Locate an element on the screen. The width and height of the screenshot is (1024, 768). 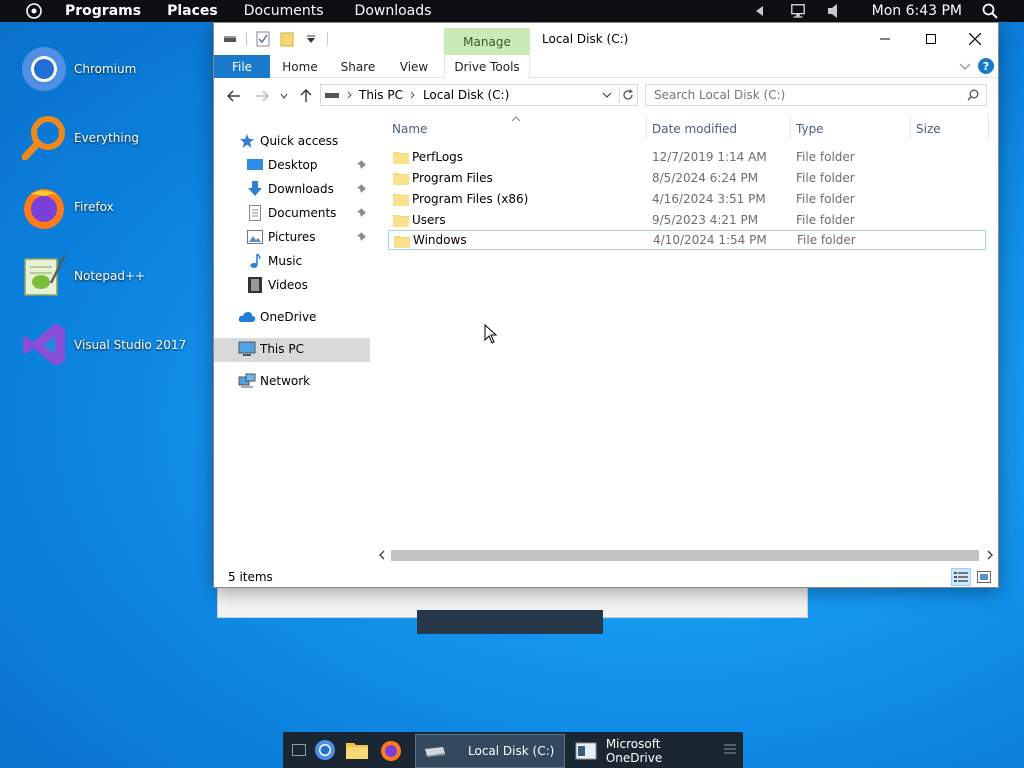
tab-drive-tools: Drive Tools is located at coordinates (487, 66).